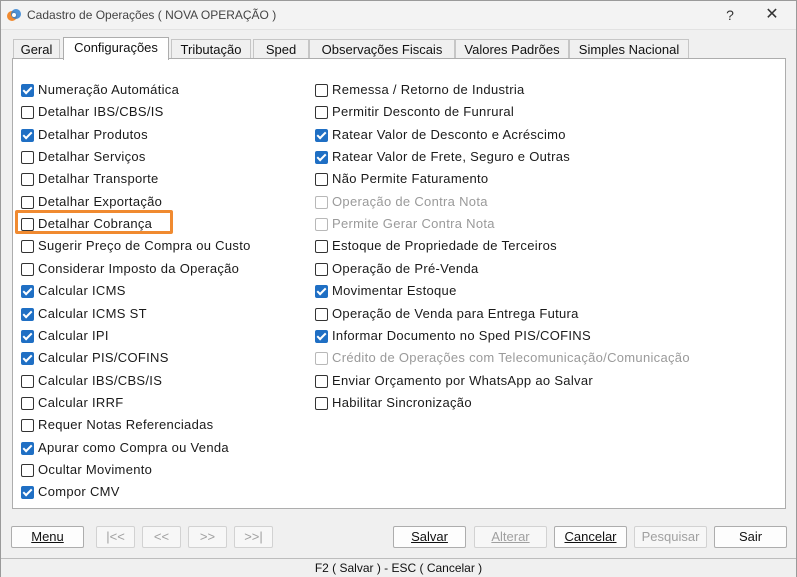 The height and width of the screenshot is (577, 797). I want to click on option-label: Movimentar Estoque, so click(394, 291).